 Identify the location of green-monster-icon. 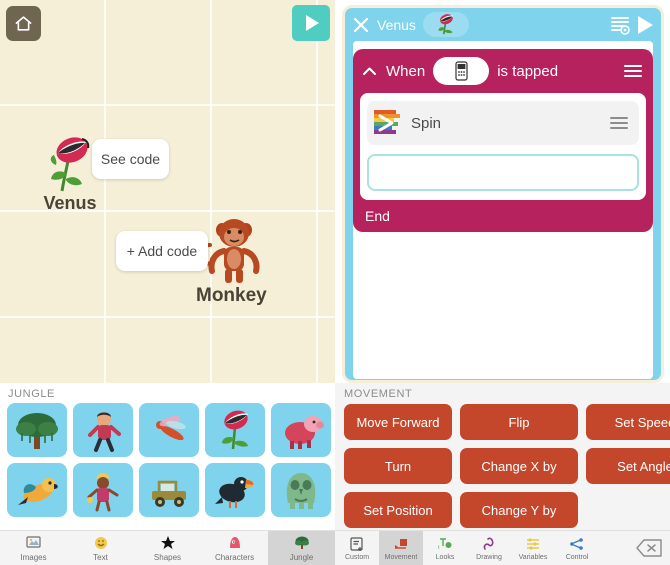
(301, 491).